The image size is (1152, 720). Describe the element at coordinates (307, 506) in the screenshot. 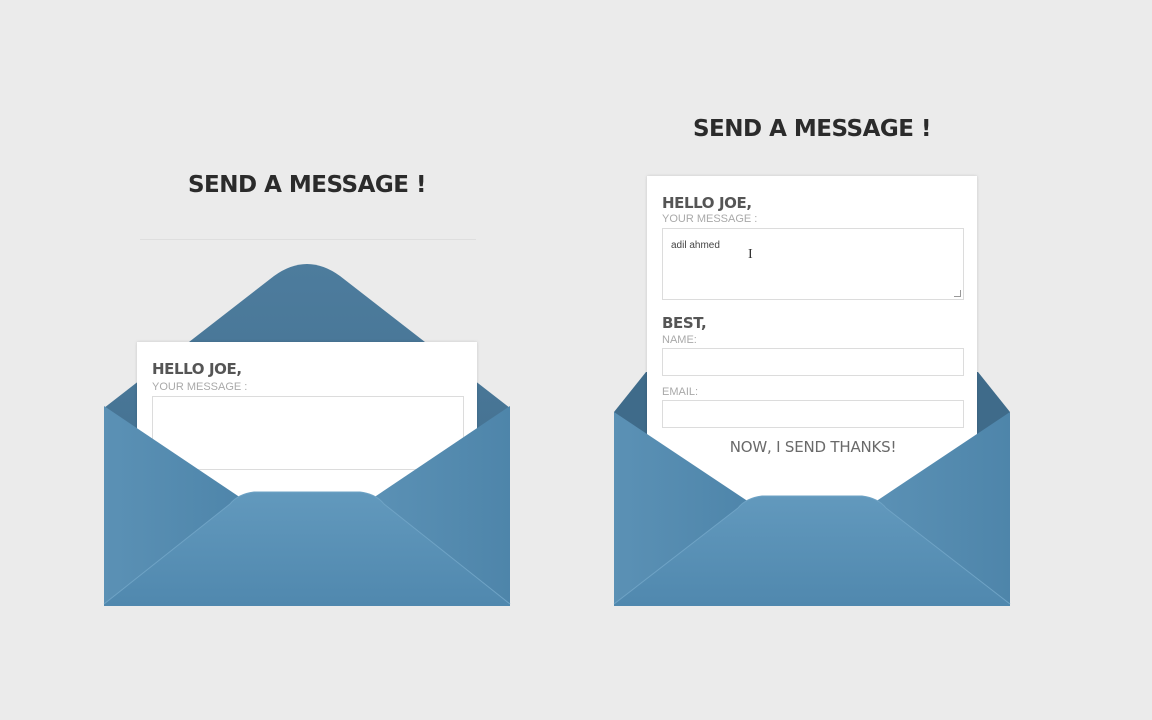

I see `left-envelope-front` at that location.